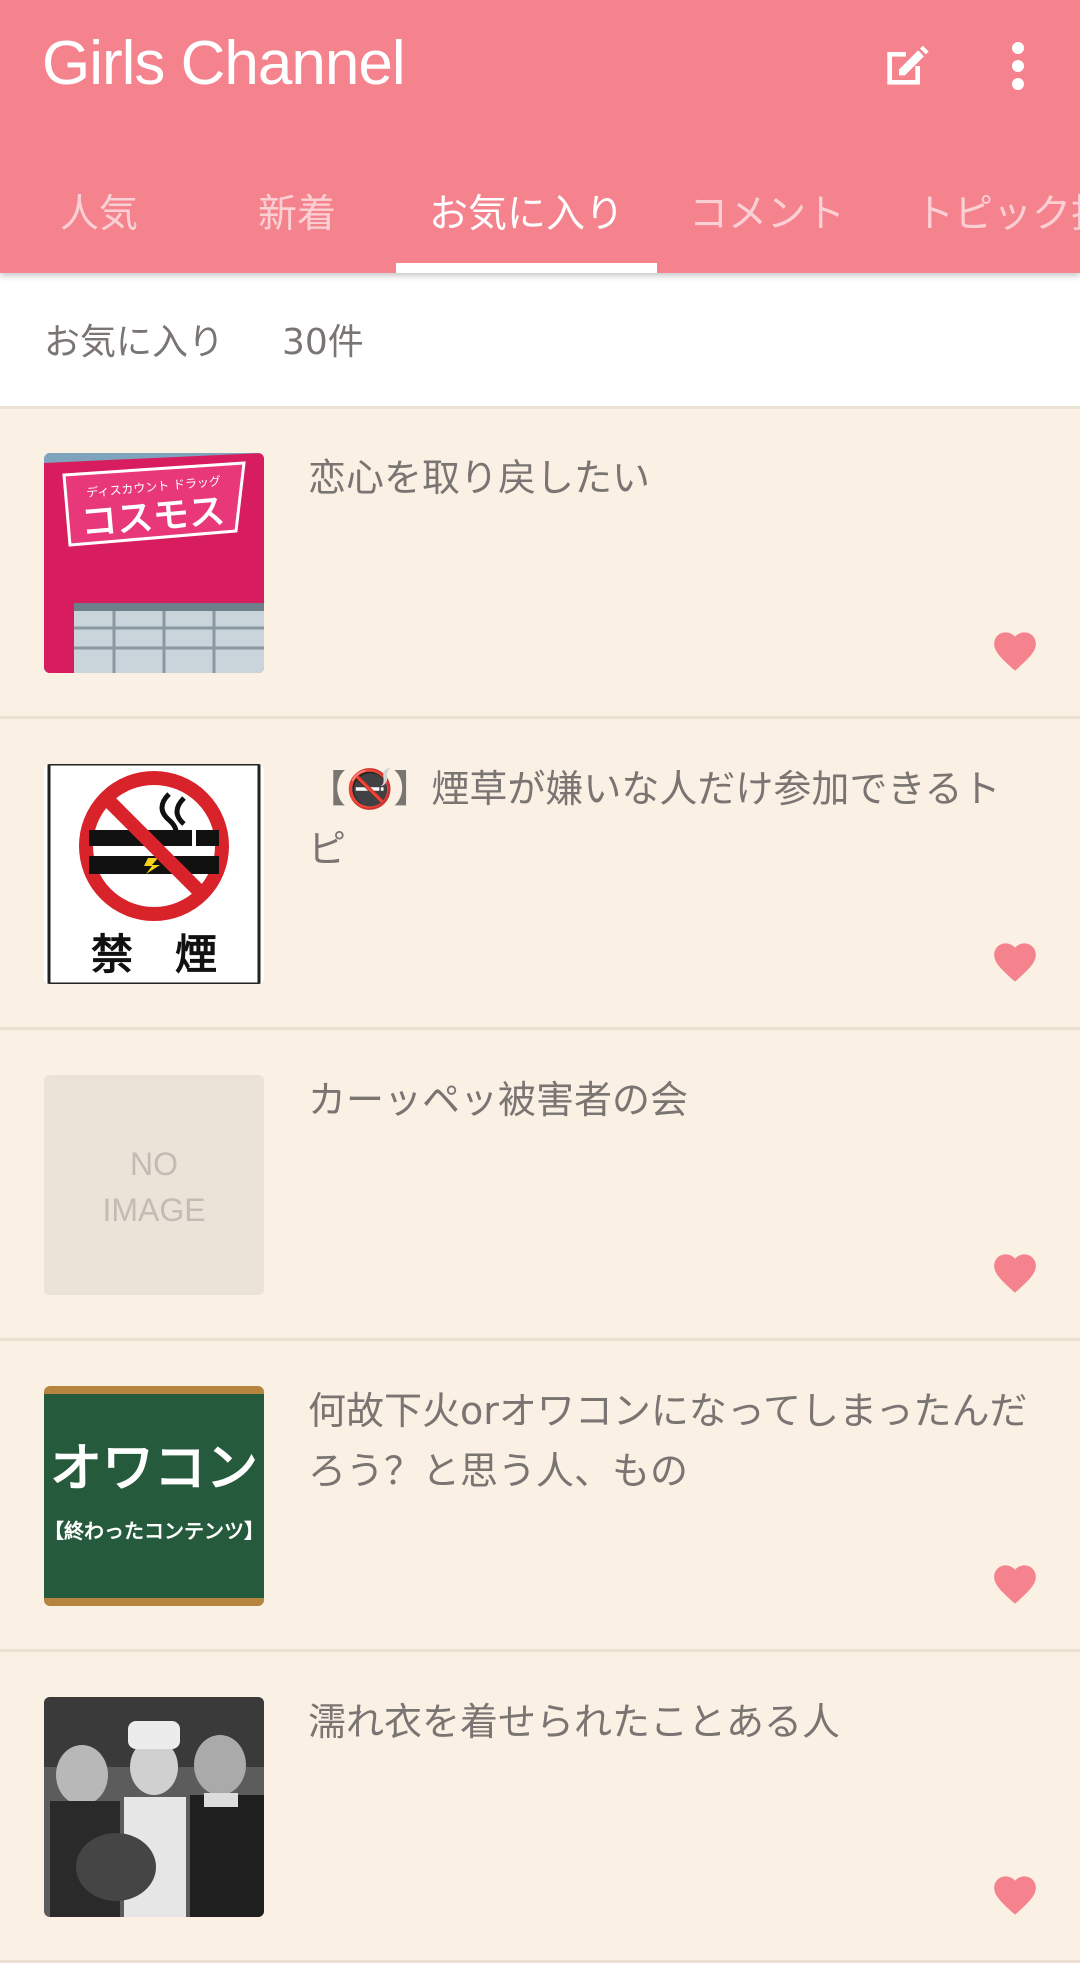  What do you see at coordinates (574, 1722) in the screenshot?
I see `topic-title: 濡れ衣を着せられたことある人` at bounding box center [574, 1722].